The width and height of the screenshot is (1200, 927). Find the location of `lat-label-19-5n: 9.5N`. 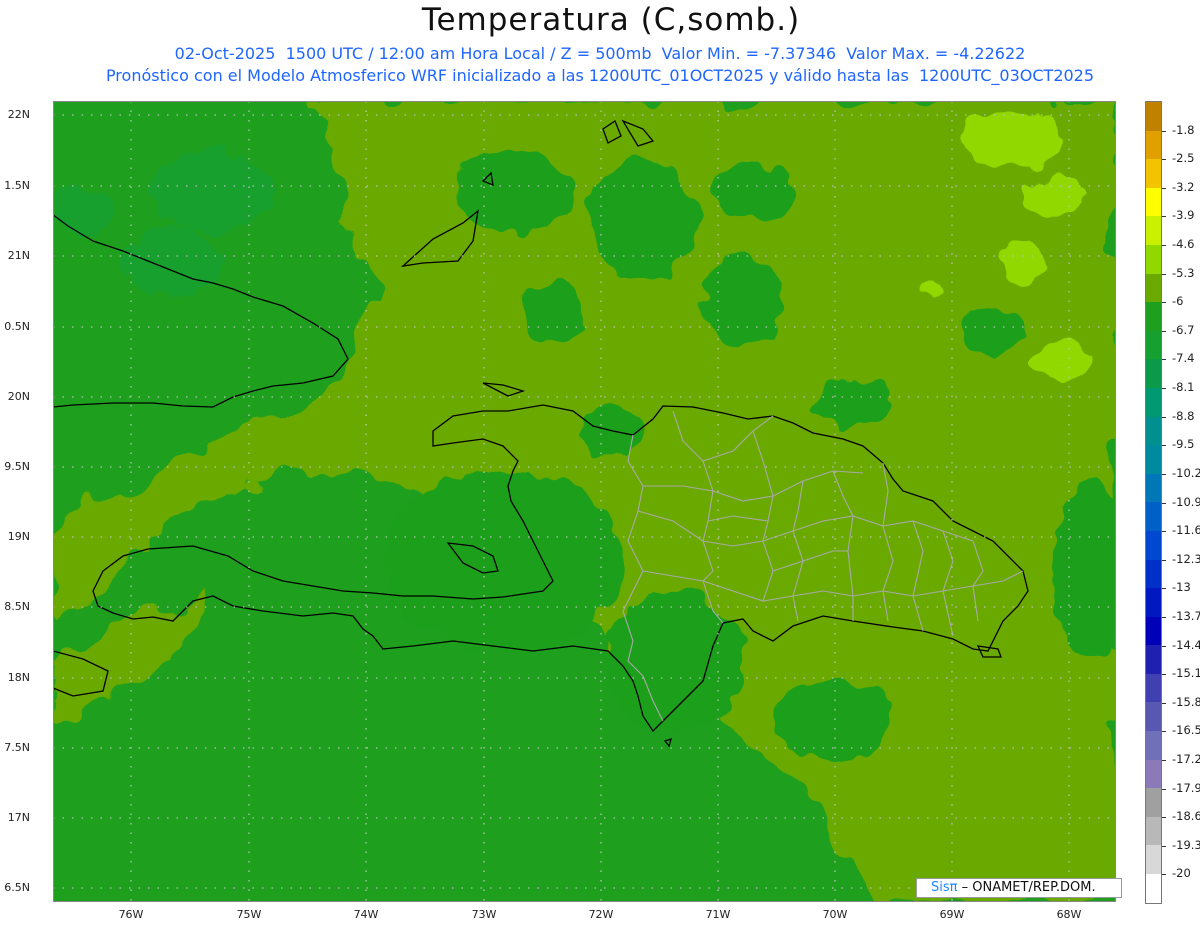

lat-label-19-5n: 9.5N is located at coordinates (17, 466).